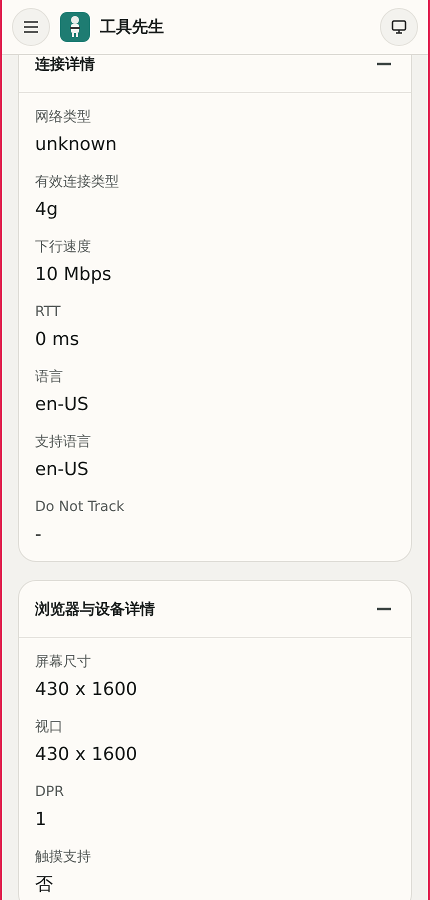 The image size is (430, 900). I want to click on card-title: 连接详情, so click(65, 64).